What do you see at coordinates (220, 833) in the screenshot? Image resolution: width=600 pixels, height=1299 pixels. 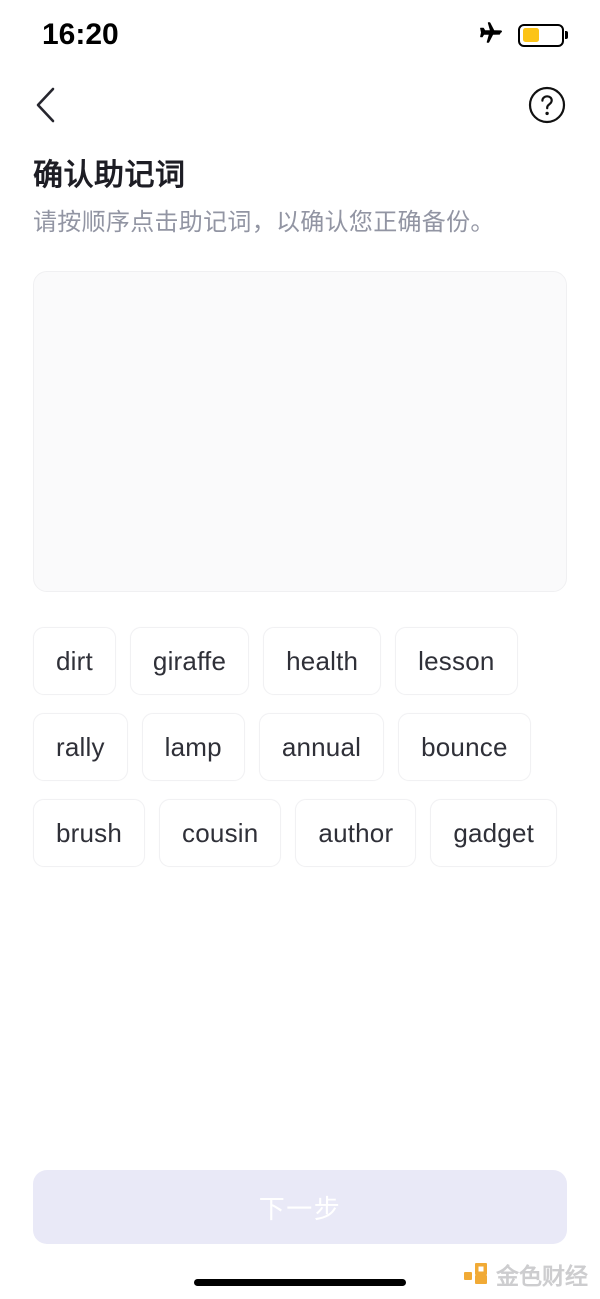 I see `word-chip: cousin` at bounding box center [220, 833].